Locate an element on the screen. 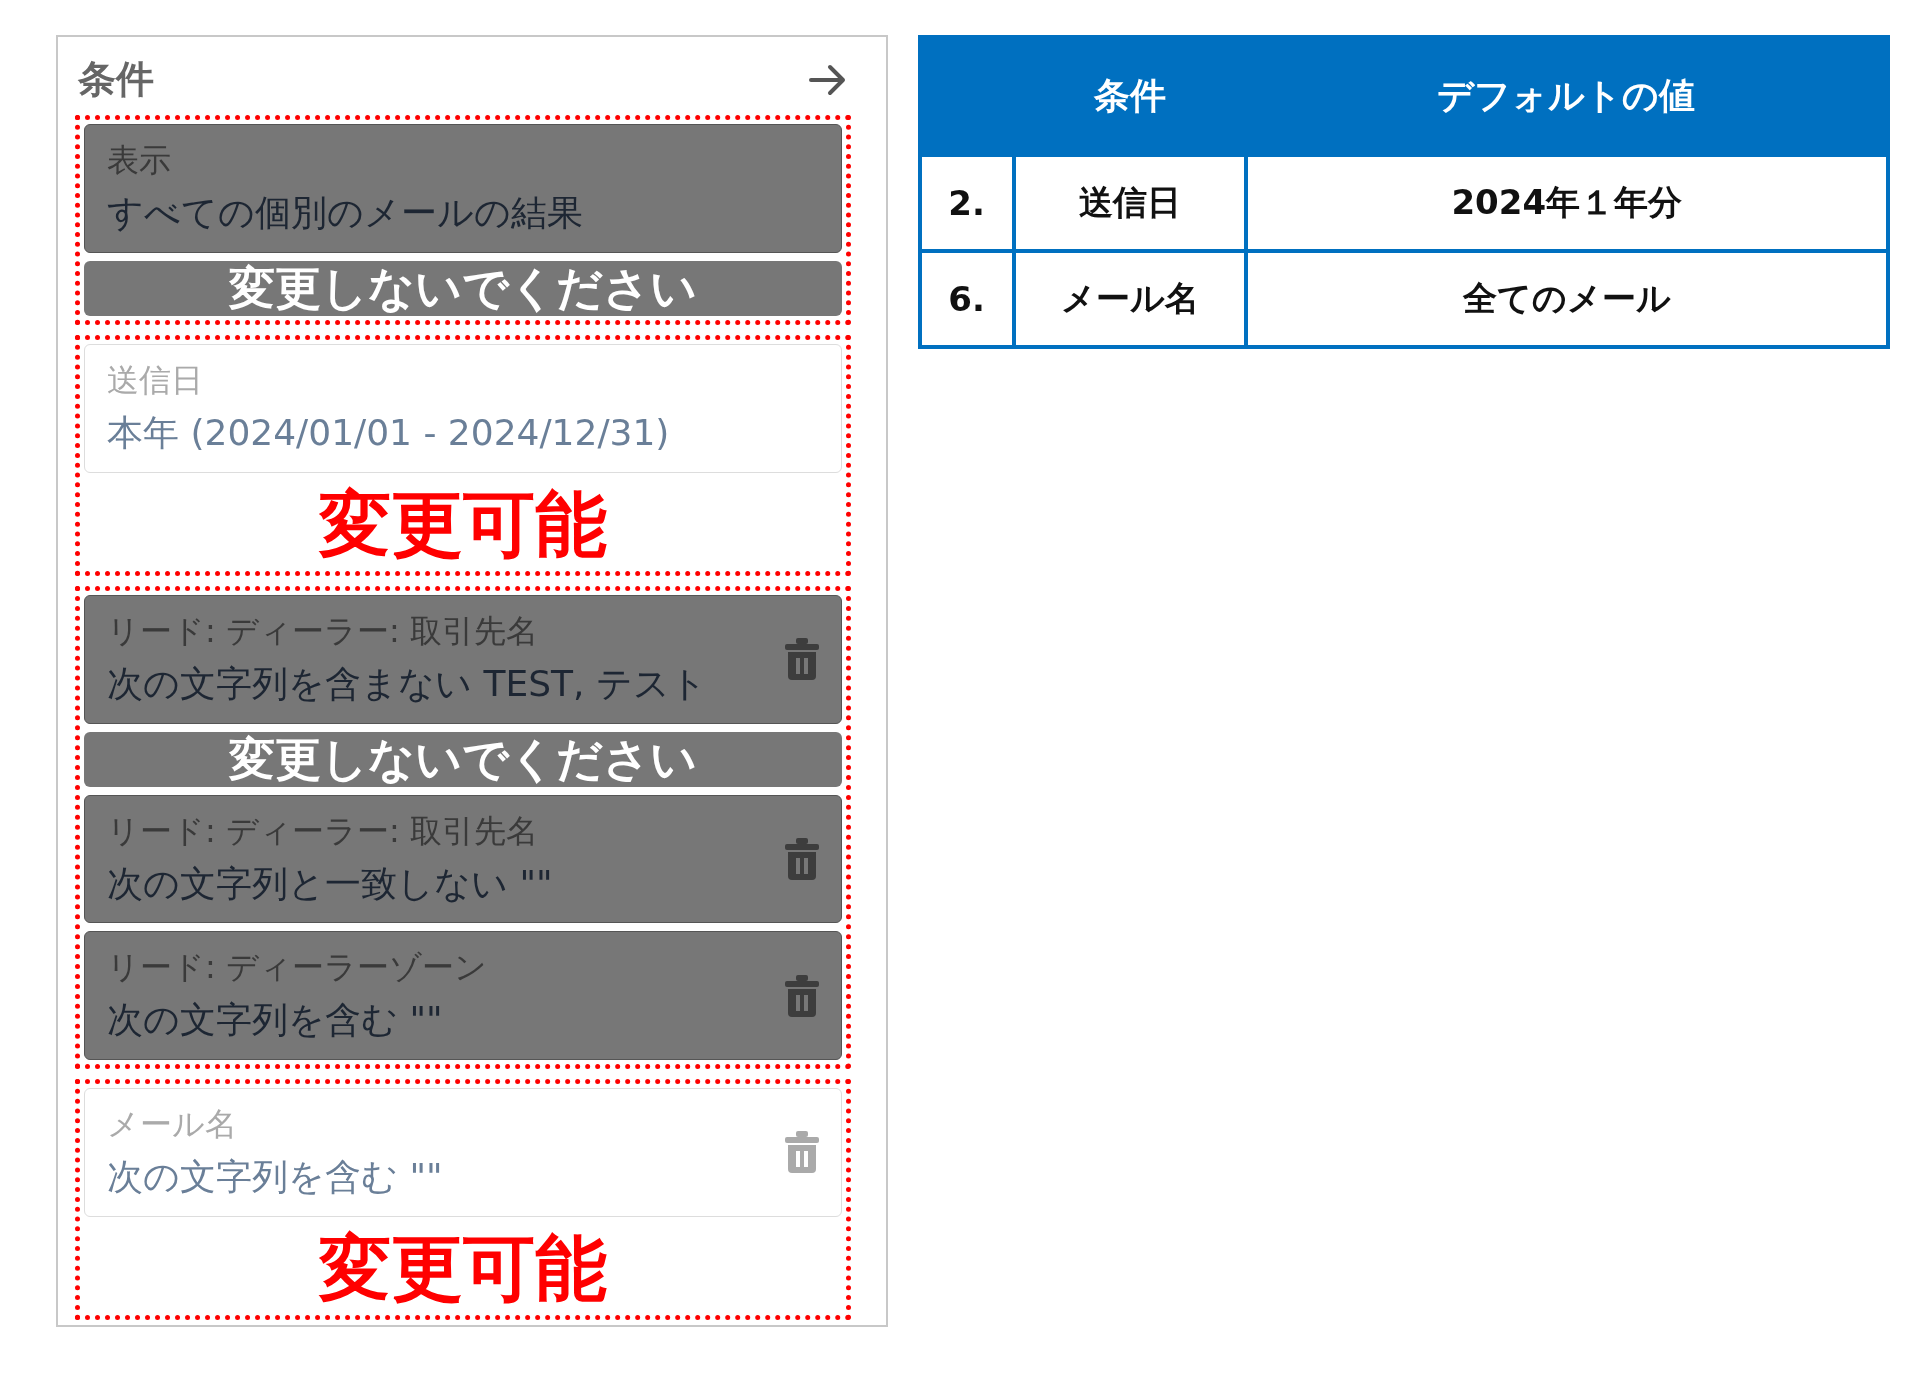 This screenshot has width=1920, height=1378. filter-value: 本年 (2024/01/01 - 2024/12/31) is located at coordinates (389, 433).